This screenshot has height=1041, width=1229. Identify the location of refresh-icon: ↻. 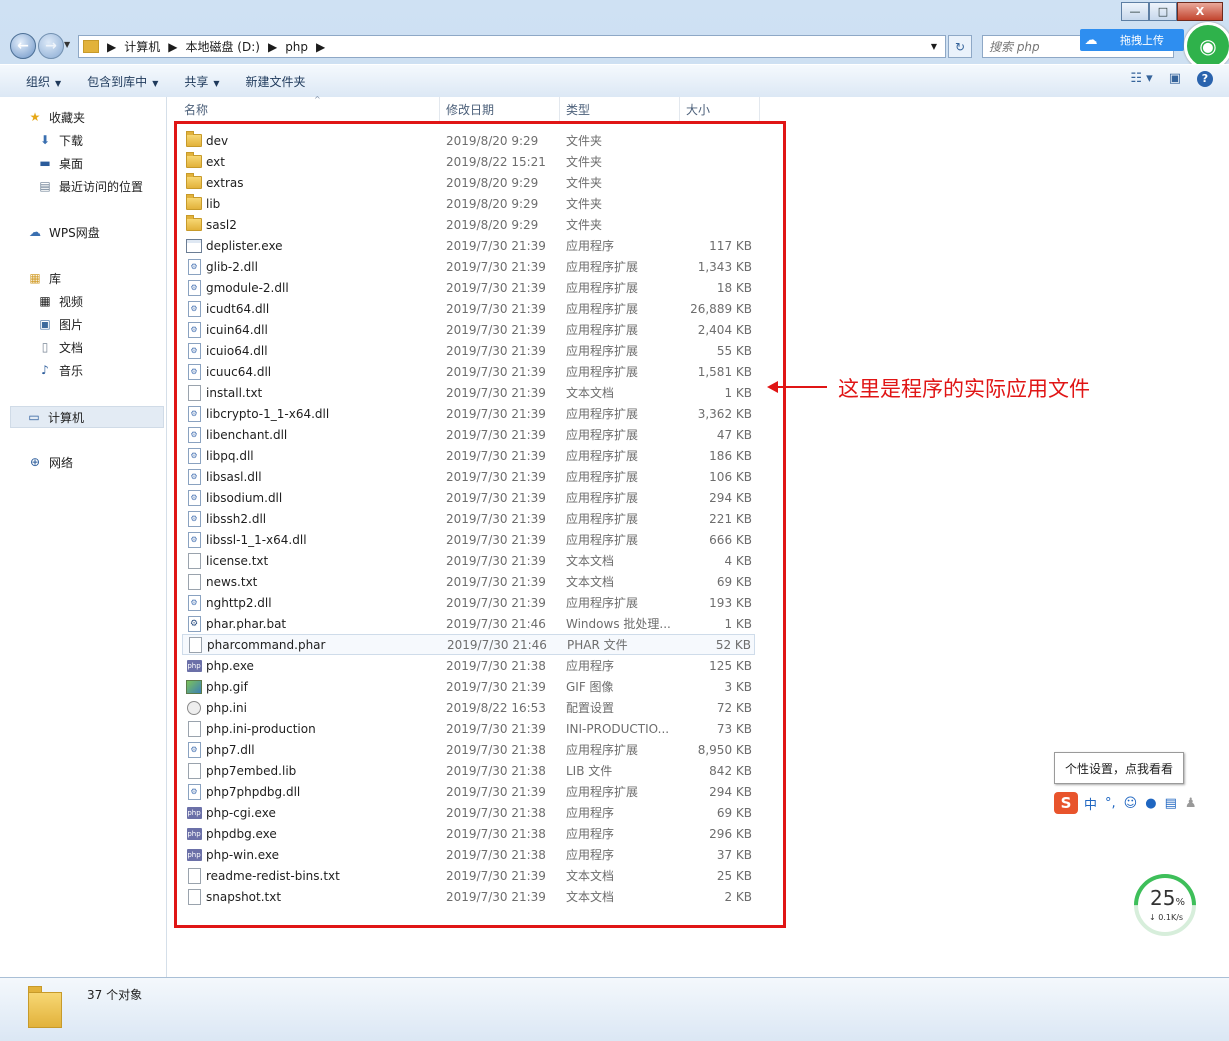
(960, 46).